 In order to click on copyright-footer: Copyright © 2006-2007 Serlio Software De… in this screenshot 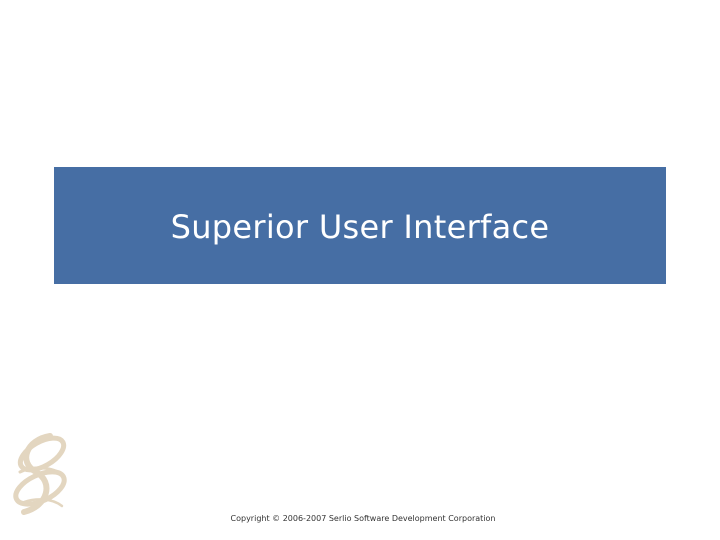, I will do `click(363, 518)`.